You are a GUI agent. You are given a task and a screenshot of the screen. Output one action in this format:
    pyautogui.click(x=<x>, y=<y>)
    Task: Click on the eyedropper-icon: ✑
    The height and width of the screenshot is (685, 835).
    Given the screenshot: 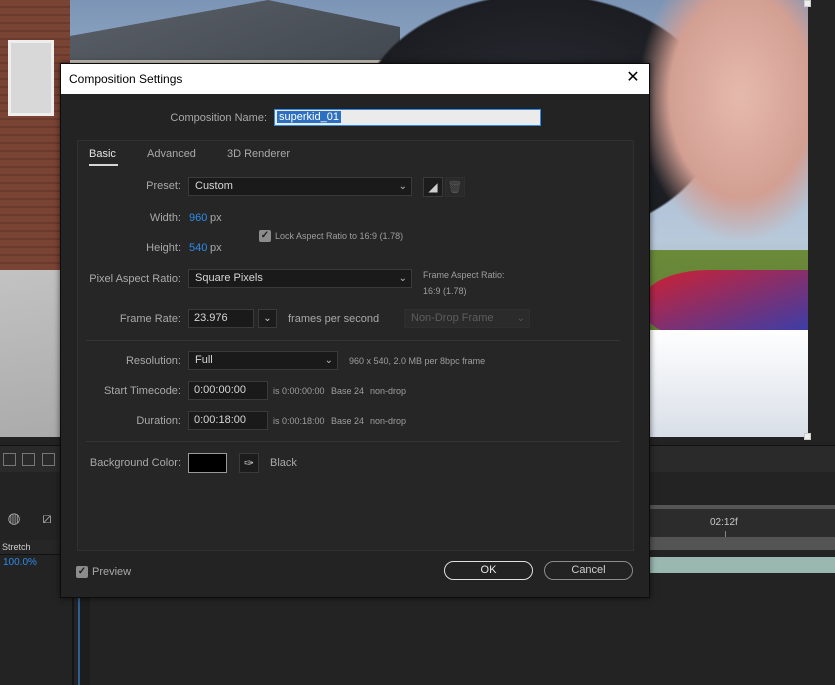 What is the action you would take?
    pyautogui.click(x=249, y=463)
    